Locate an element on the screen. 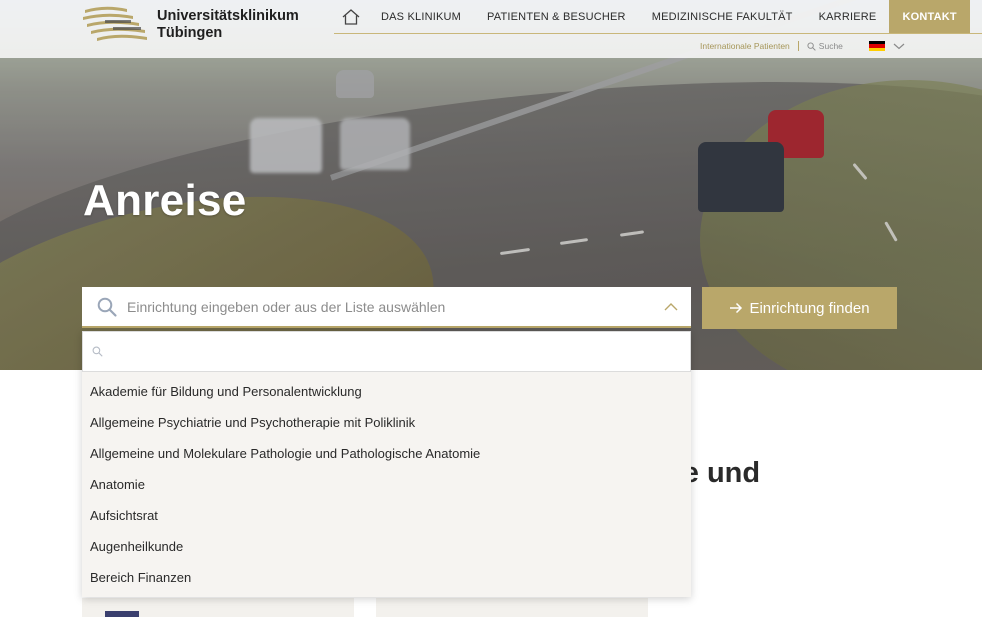 Image resolution: width=982 pixels, height=617 pixels. list-item: Bereich Finanzen is located at coordinates (386, 577).